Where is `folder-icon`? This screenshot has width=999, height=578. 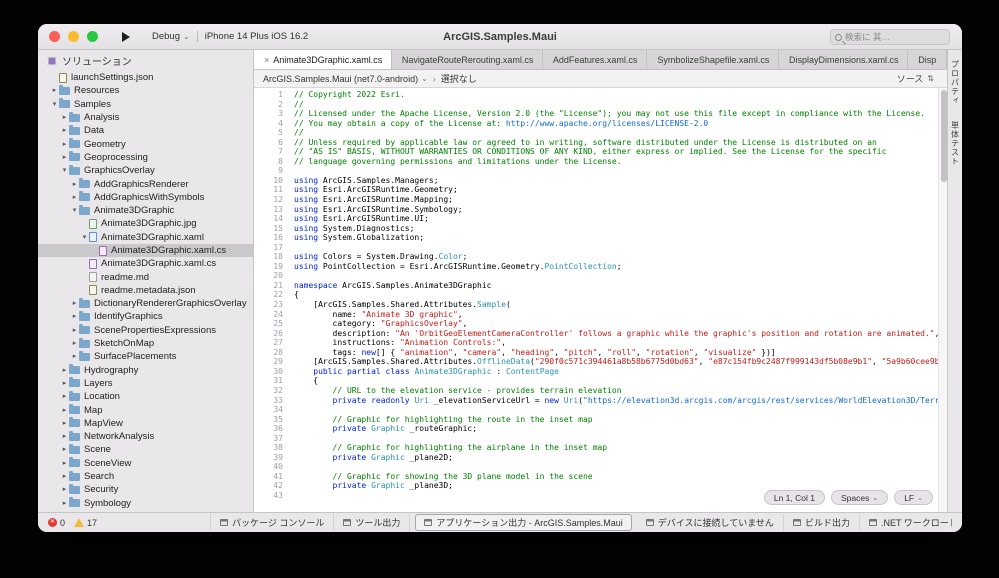
folder-icon is located at coordinates (74, 409).